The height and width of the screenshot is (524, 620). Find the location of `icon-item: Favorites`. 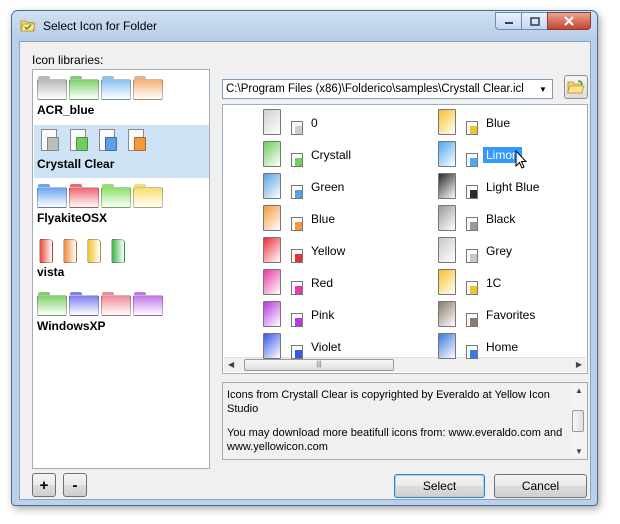

icon-item: Favorites is located at coordinates (518, 317).